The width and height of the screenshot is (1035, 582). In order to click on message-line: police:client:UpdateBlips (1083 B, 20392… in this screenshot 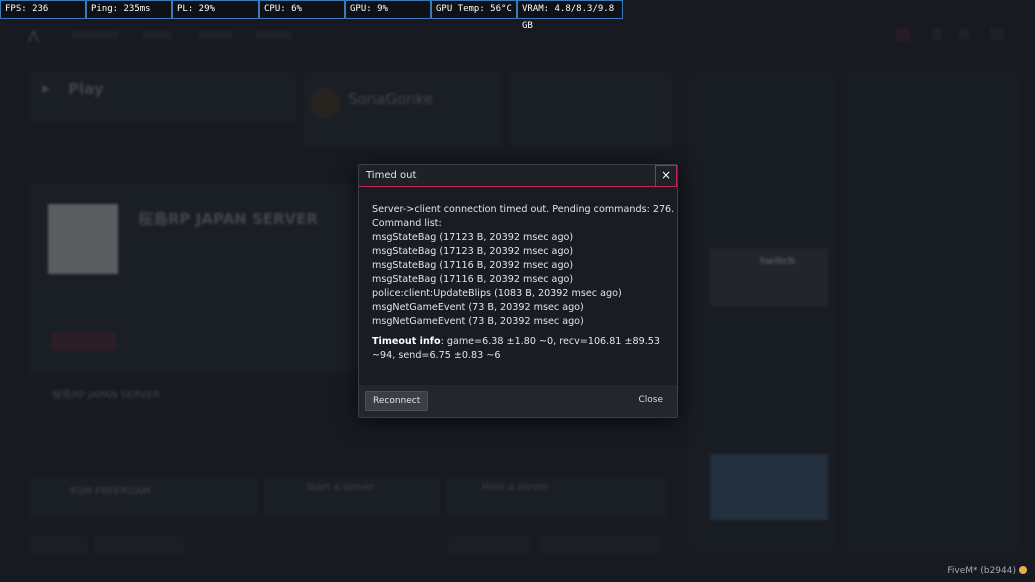, I will do `click(497, 293)`.